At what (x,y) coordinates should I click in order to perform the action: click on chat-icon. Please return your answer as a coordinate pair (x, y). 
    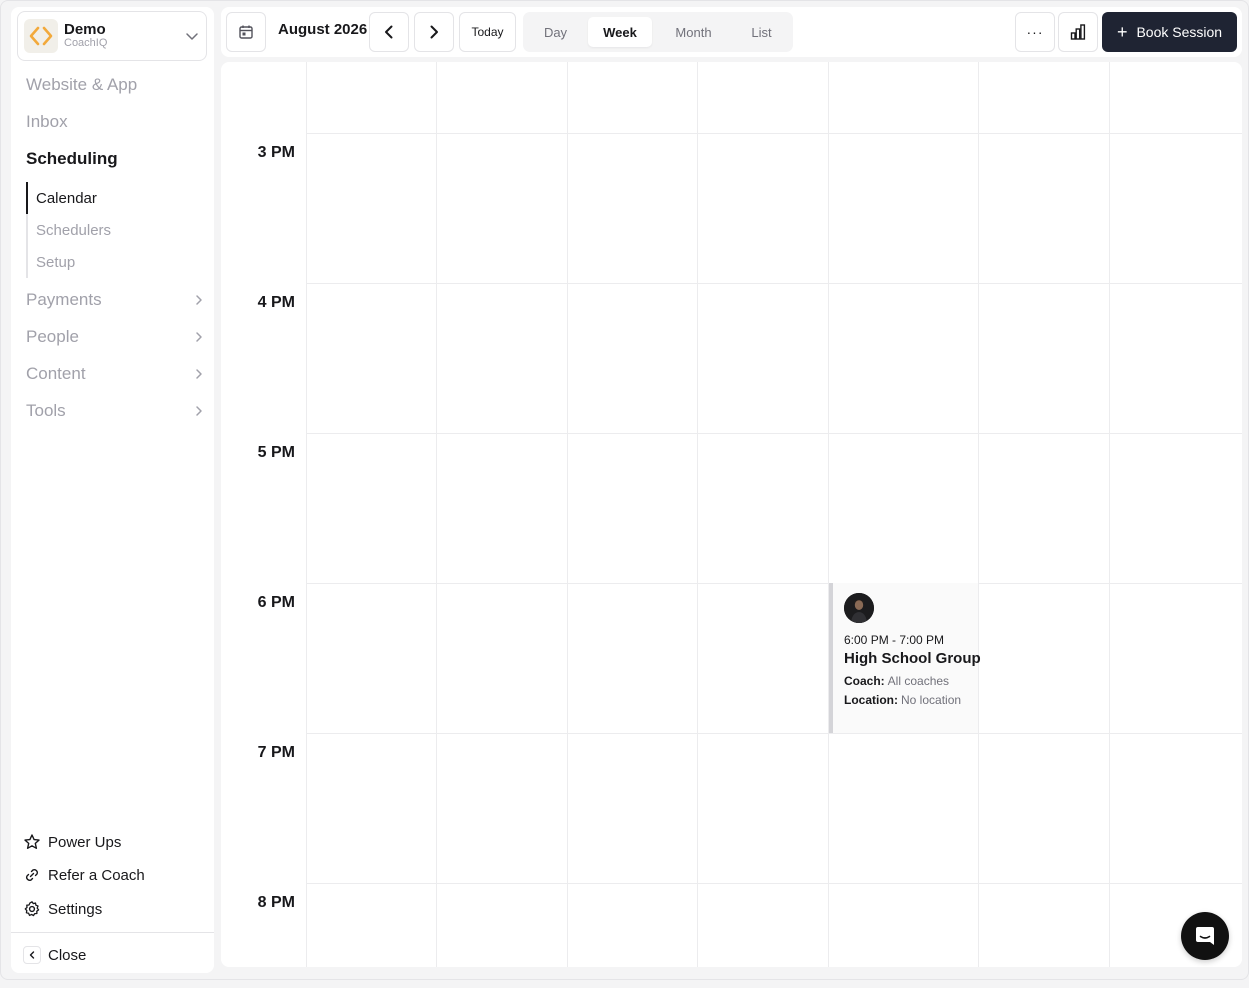
    Looking at the image, I should click on (1205, 936).